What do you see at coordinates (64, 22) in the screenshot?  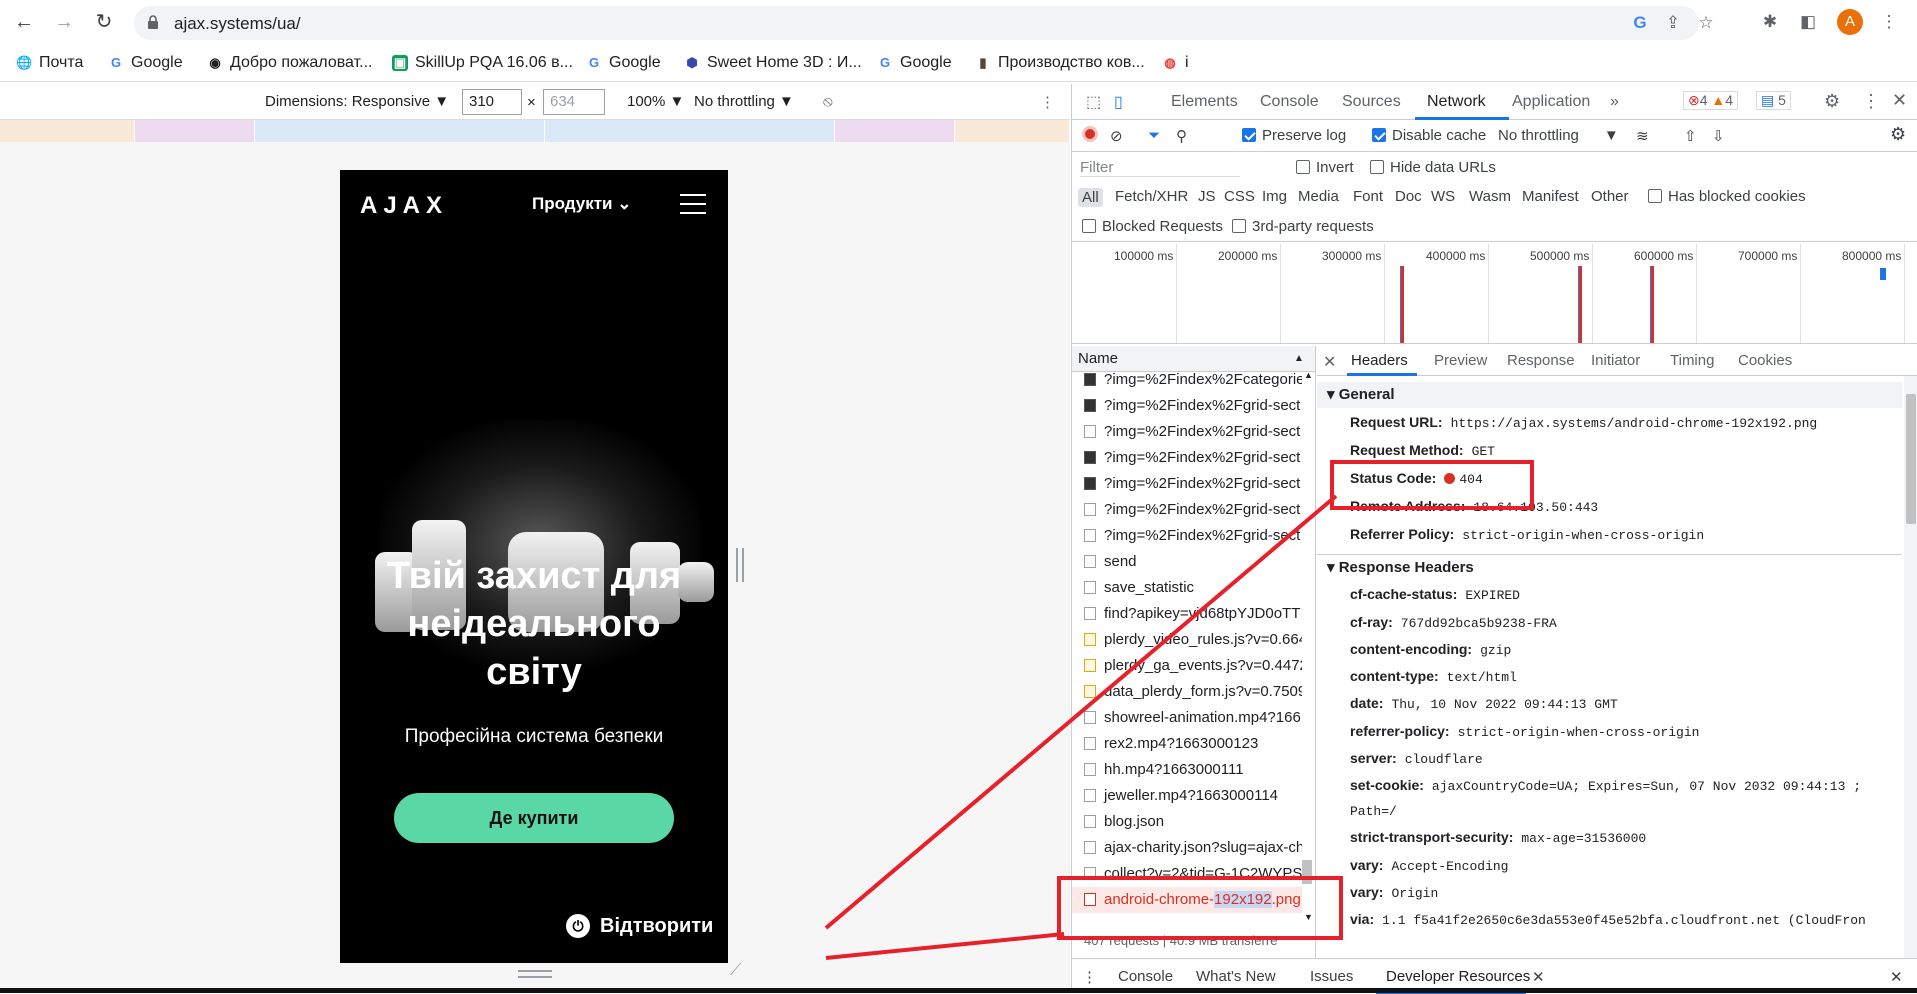 I see `forward-icon: →` at bounding box center [64, 22].